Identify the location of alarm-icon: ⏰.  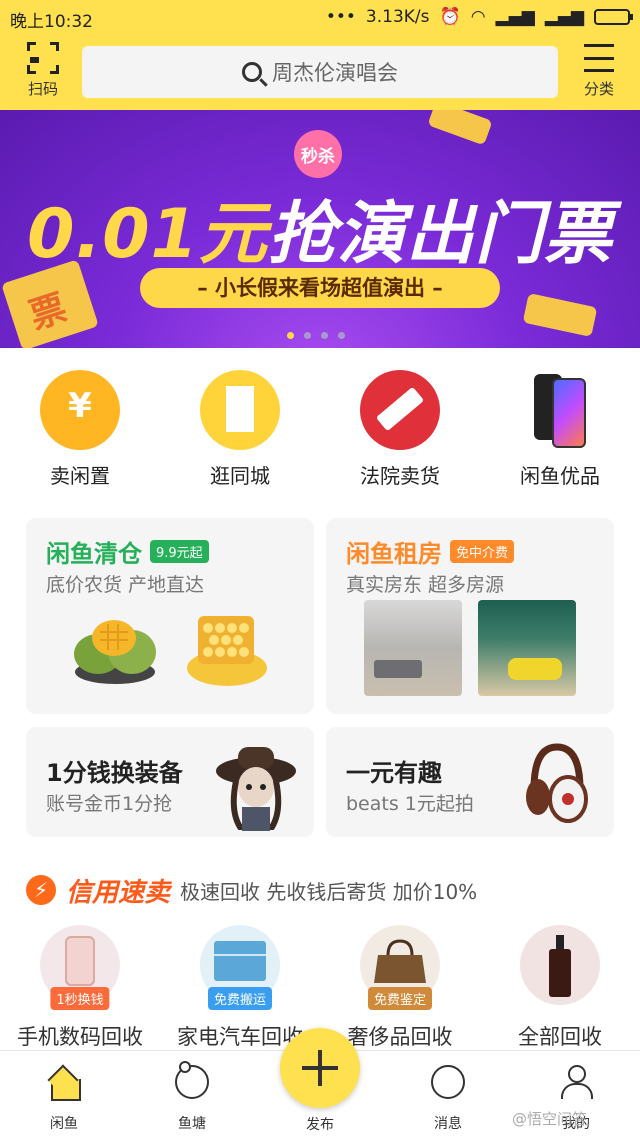
(450, 17).